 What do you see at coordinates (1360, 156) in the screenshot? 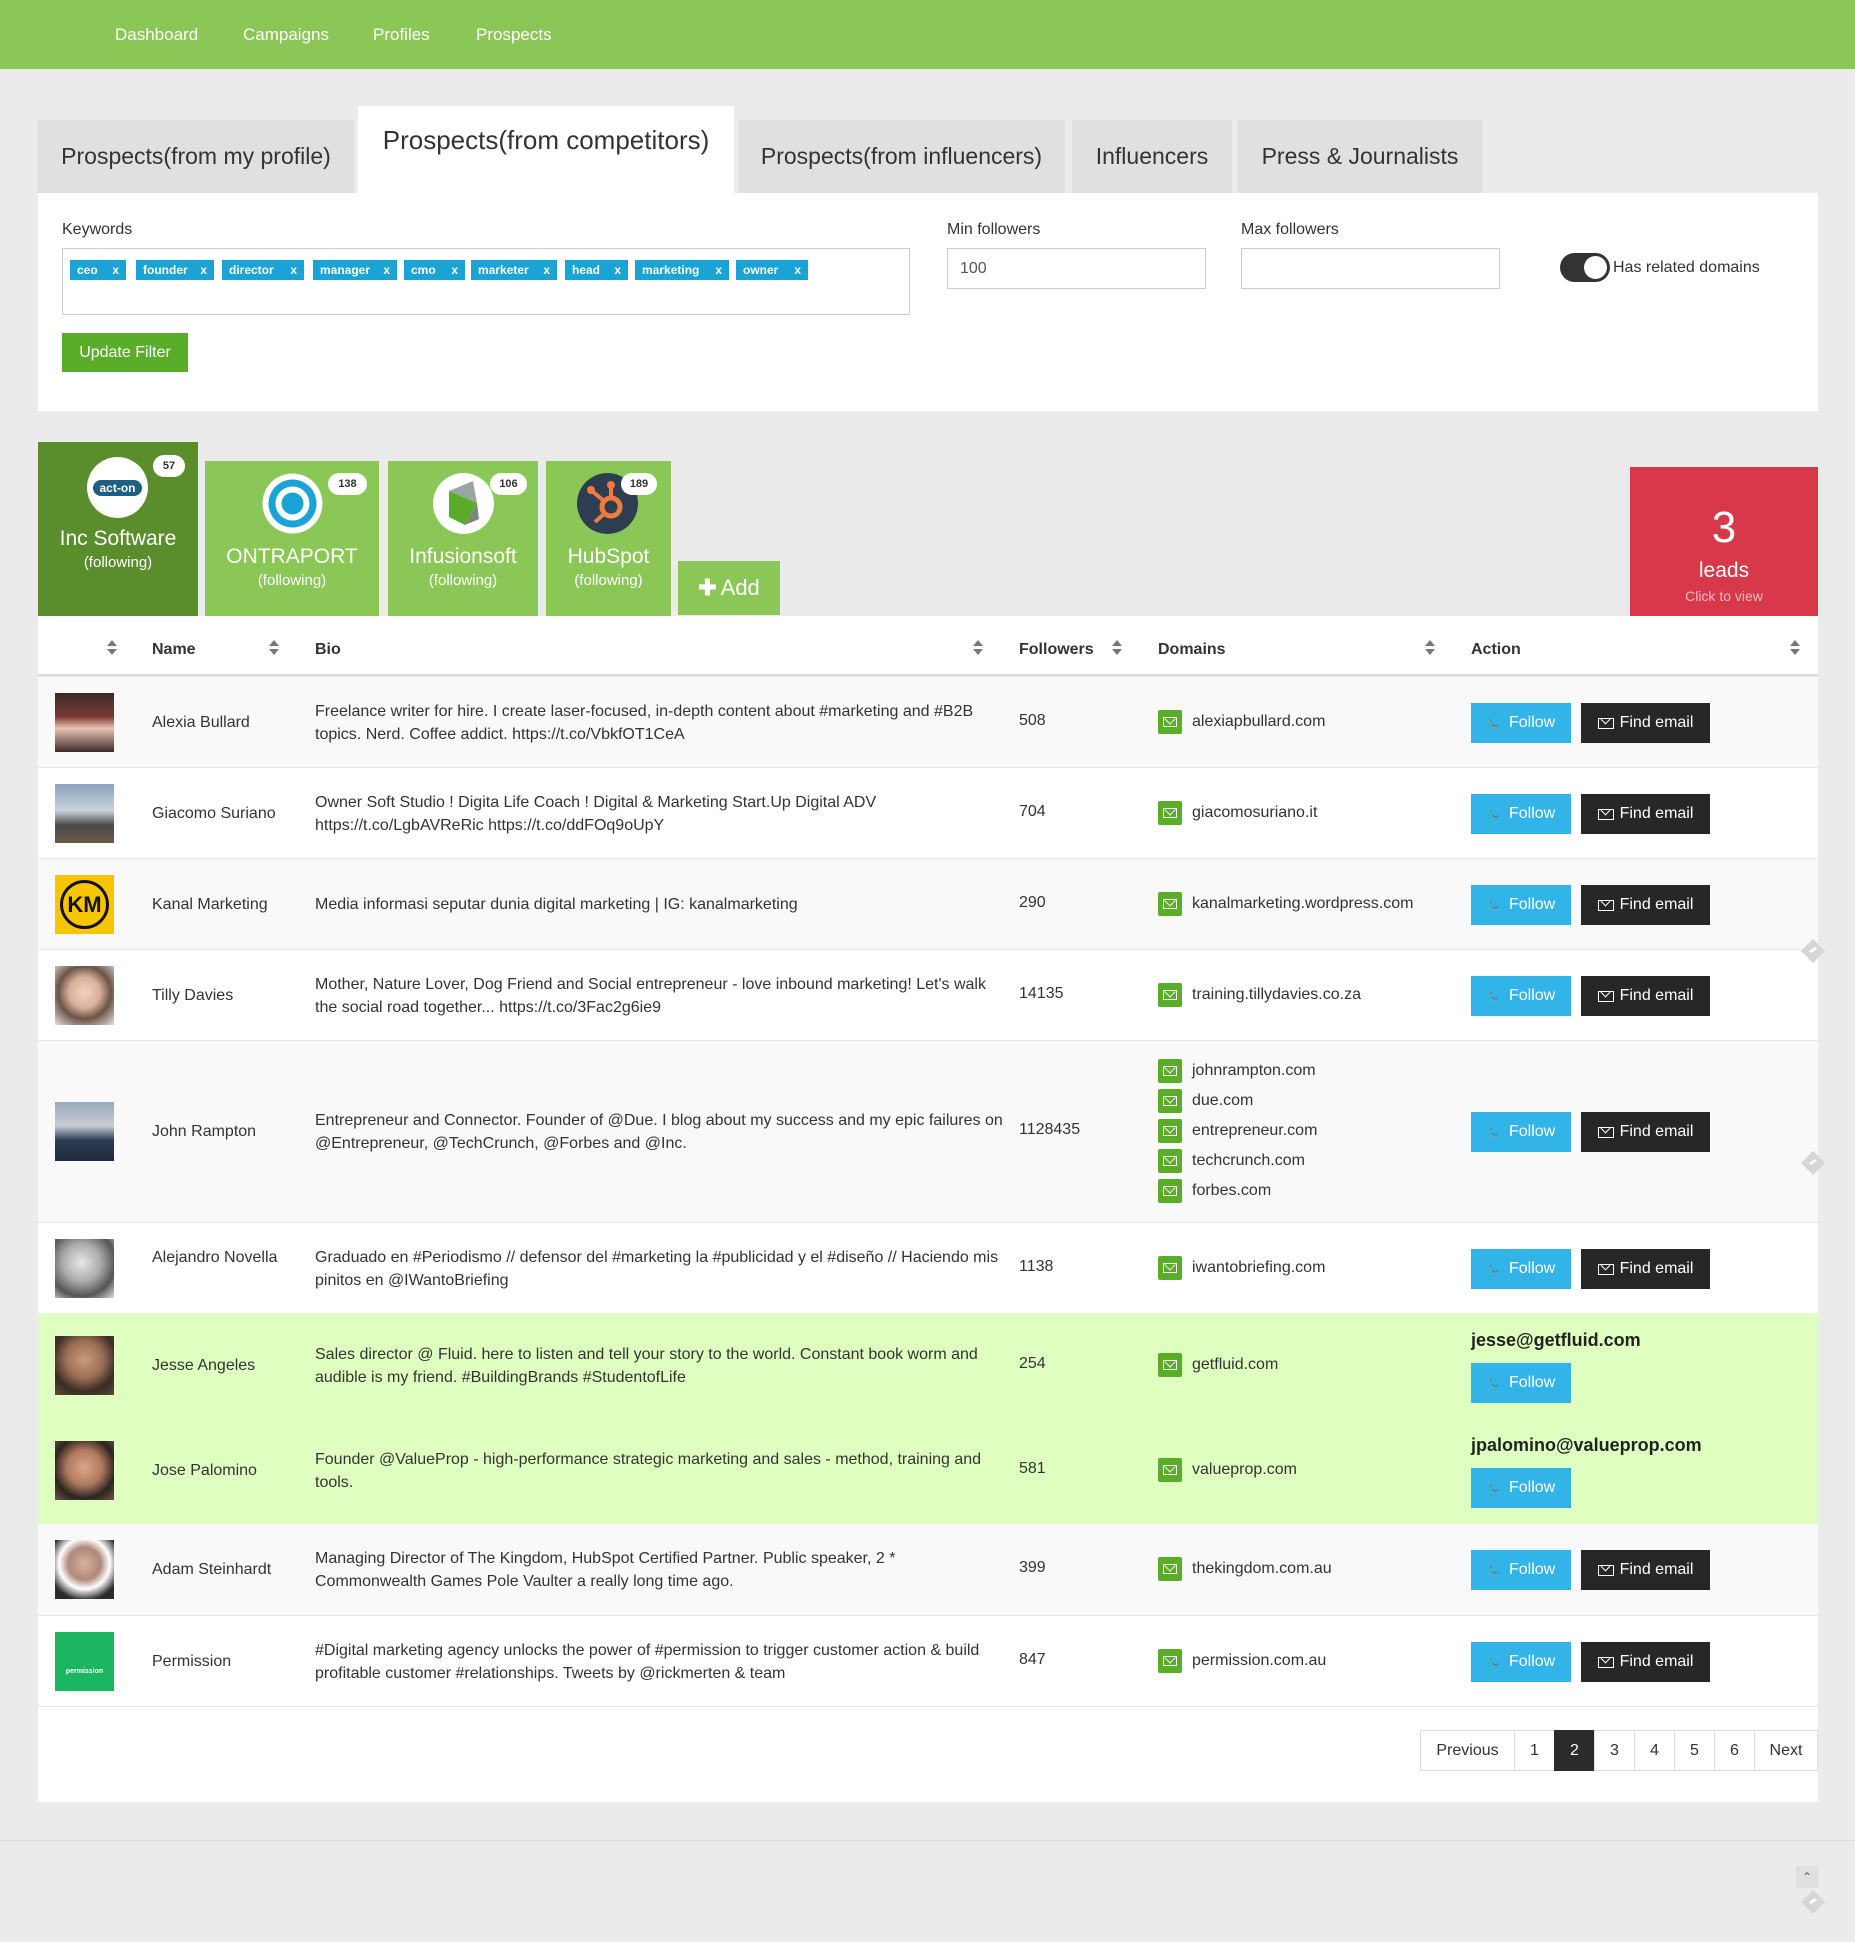
I see `tab-press-journalists: Press & Journalists` at bounding box center [1360, 156].